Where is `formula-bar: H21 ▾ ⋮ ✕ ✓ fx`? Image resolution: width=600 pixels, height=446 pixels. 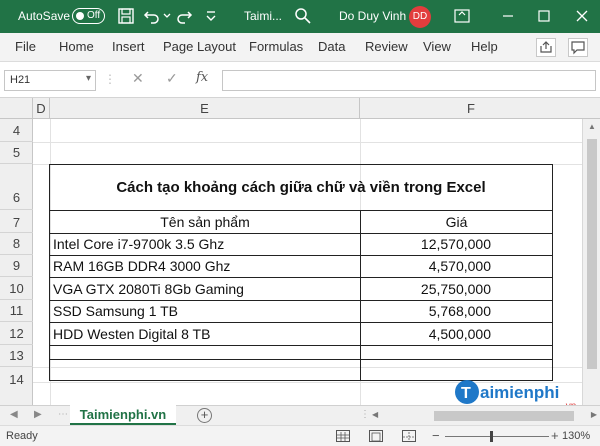 formula-bar: H21 ▾ ⋮ ✕ ✓ fx is located at coordinates (300, 80).